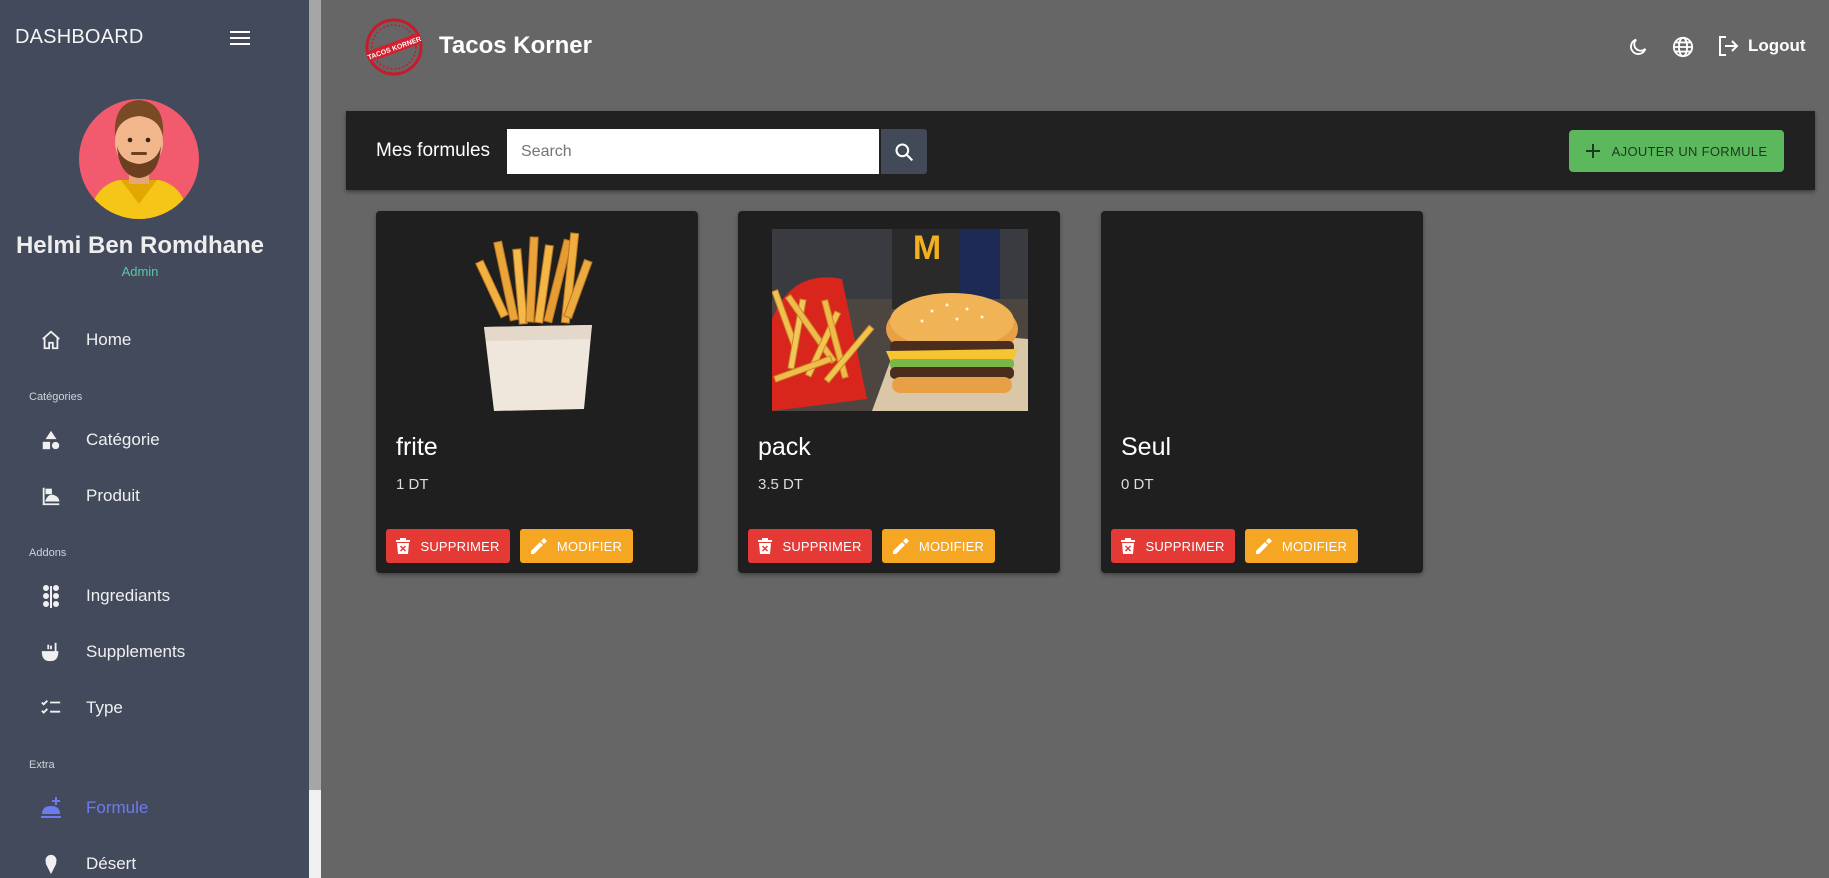 The image size is (1829, 878). I want to click on ice-cream-icon, so click(51, 864).